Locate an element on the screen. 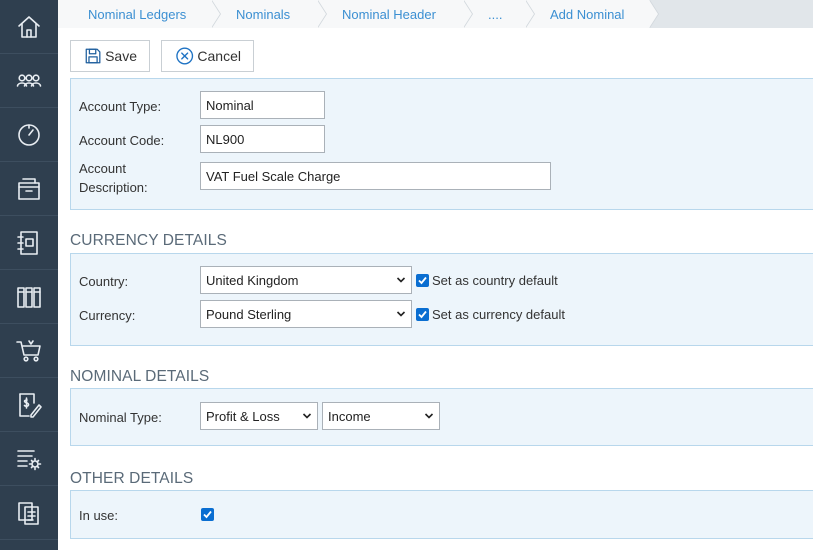  currency-default-label: Set as currency default is located at coordinates (498, 314).